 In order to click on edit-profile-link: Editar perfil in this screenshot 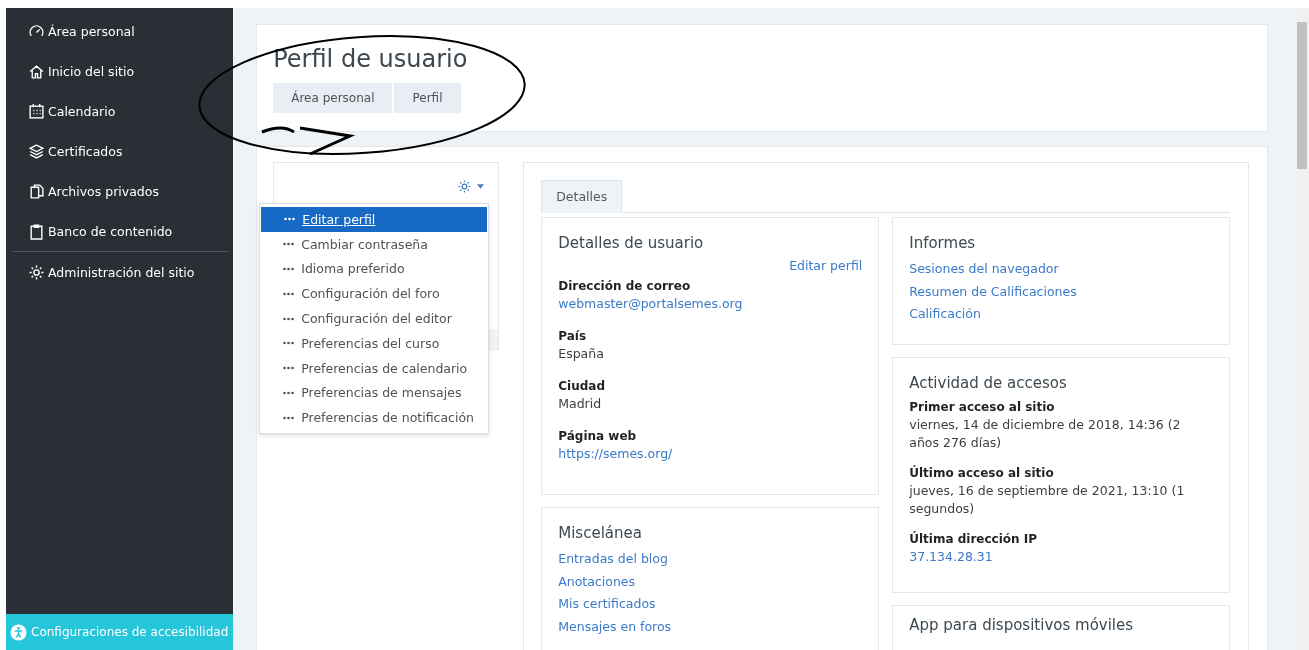, I will do `click(826, 265)`.